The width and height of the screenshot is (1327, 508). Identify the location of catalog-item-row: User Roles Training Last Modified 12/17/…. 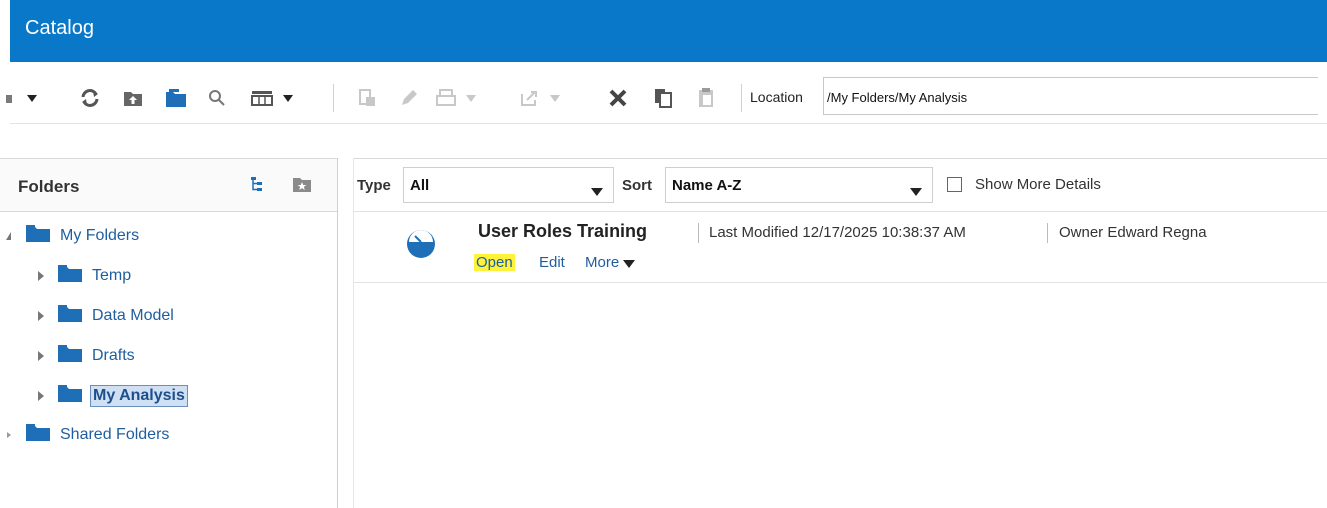
(840, 246).